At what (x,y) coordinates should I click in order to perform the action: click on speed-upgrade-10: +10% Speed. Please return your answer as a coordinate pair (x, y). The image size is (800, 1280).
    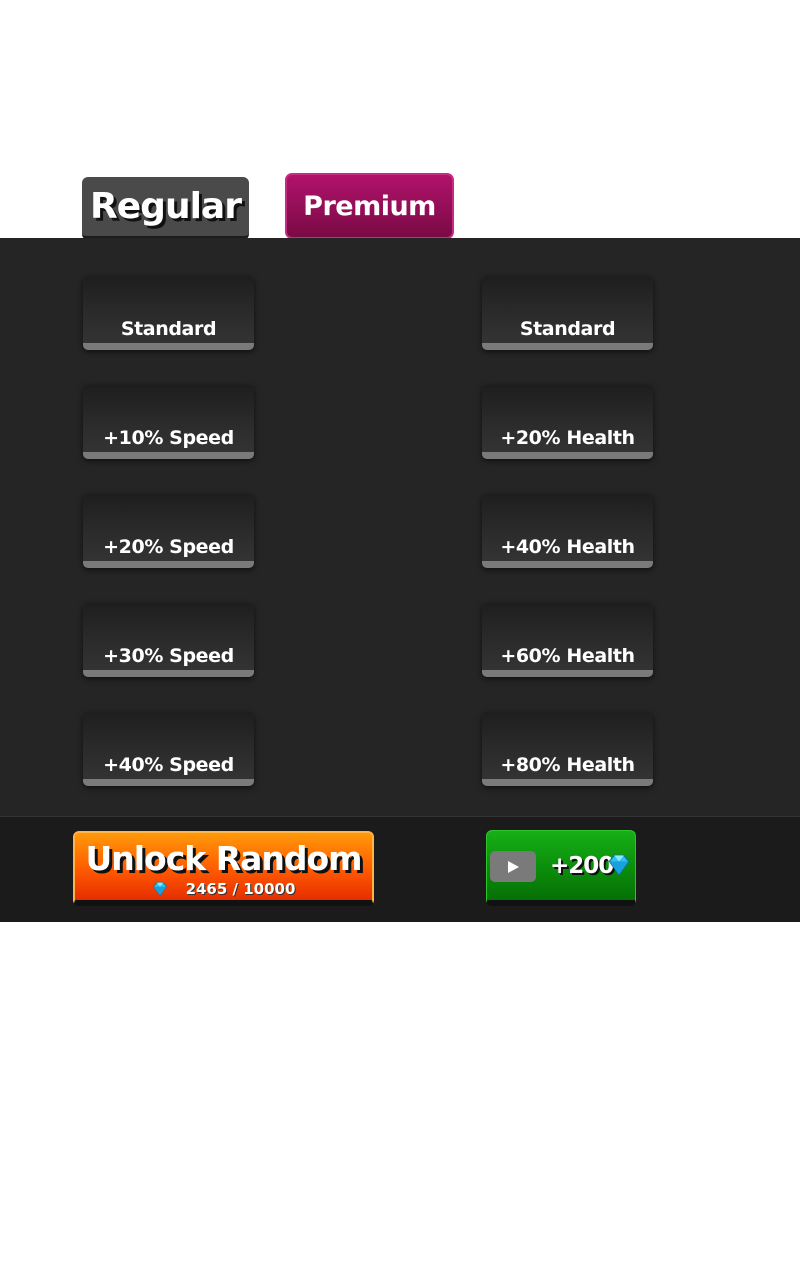
    Looking at the image, I should click on (168, 422).